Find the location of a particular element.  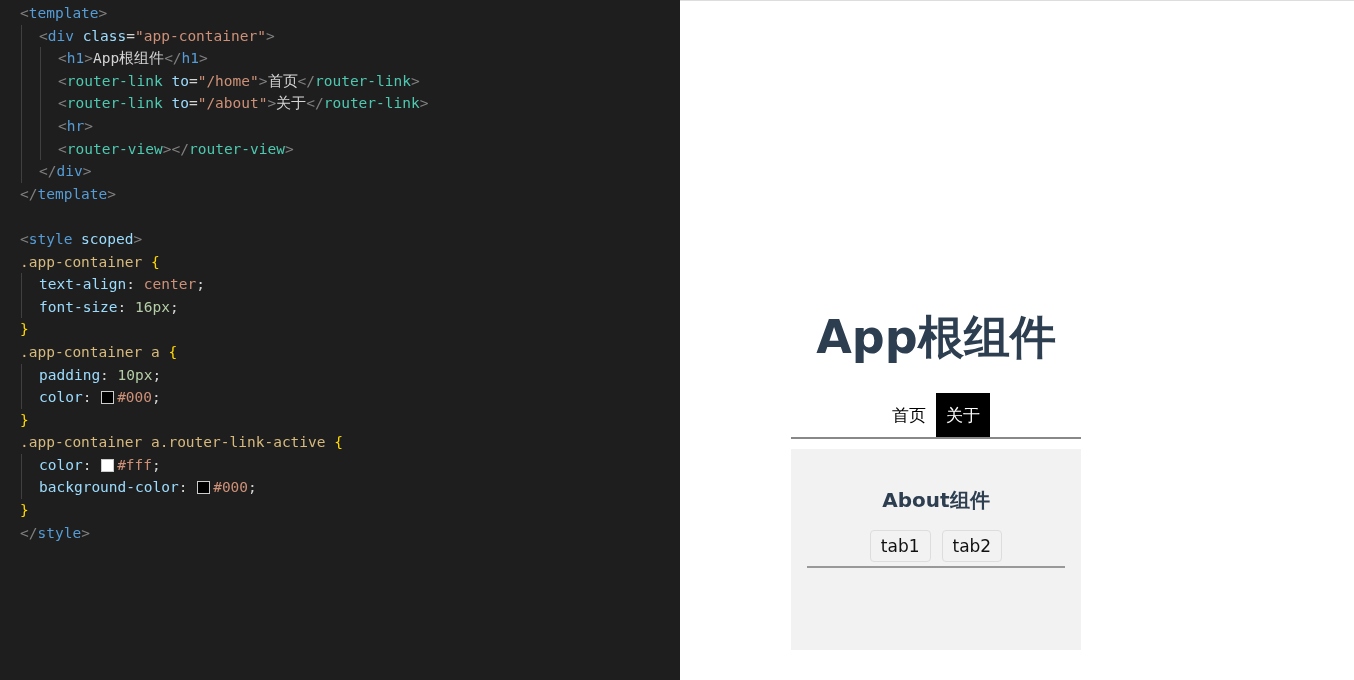

section-title: About组件 is located at coordinates (936, 500).